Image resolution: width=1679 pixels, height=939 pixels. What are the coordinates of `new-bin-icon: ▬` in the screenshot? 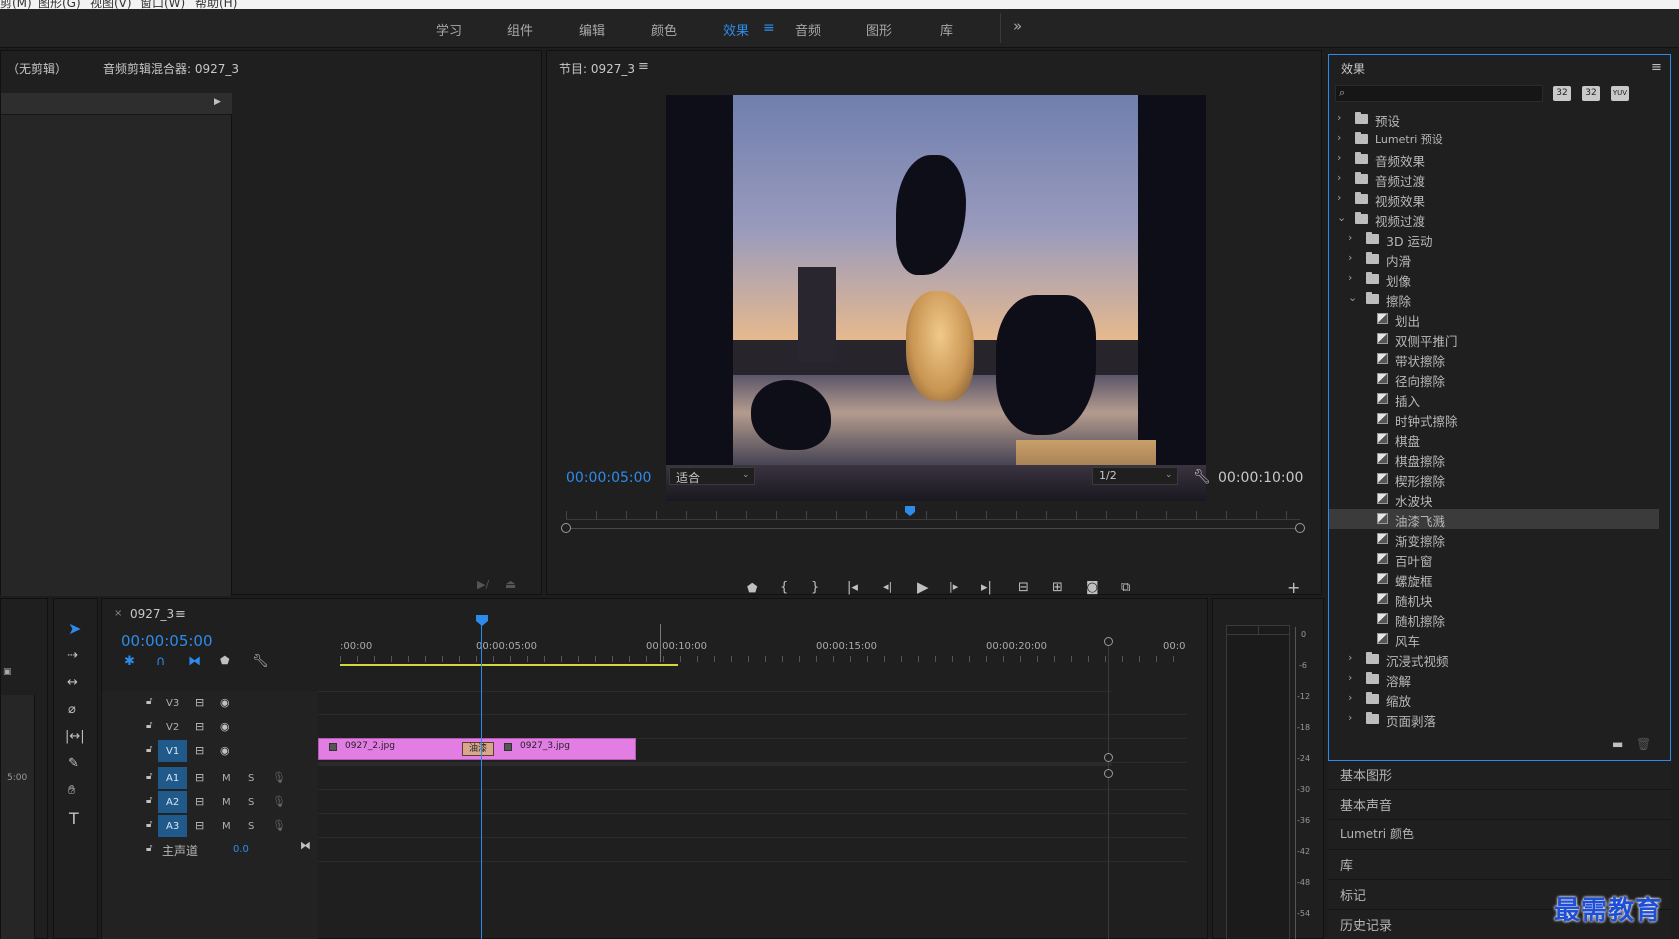 It's located at (1617, 744).